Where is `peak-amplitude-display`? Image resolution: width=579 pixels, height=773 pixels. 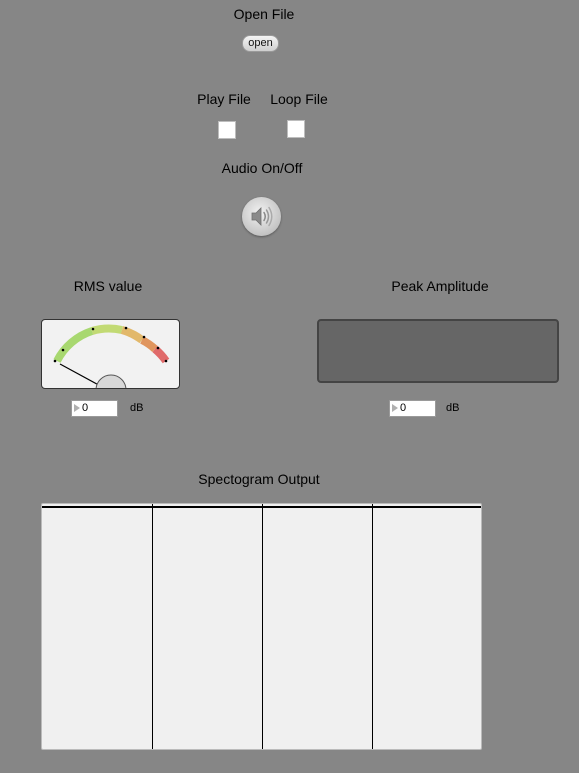
peak-amplitude-display is located at coordinates (438, 351).